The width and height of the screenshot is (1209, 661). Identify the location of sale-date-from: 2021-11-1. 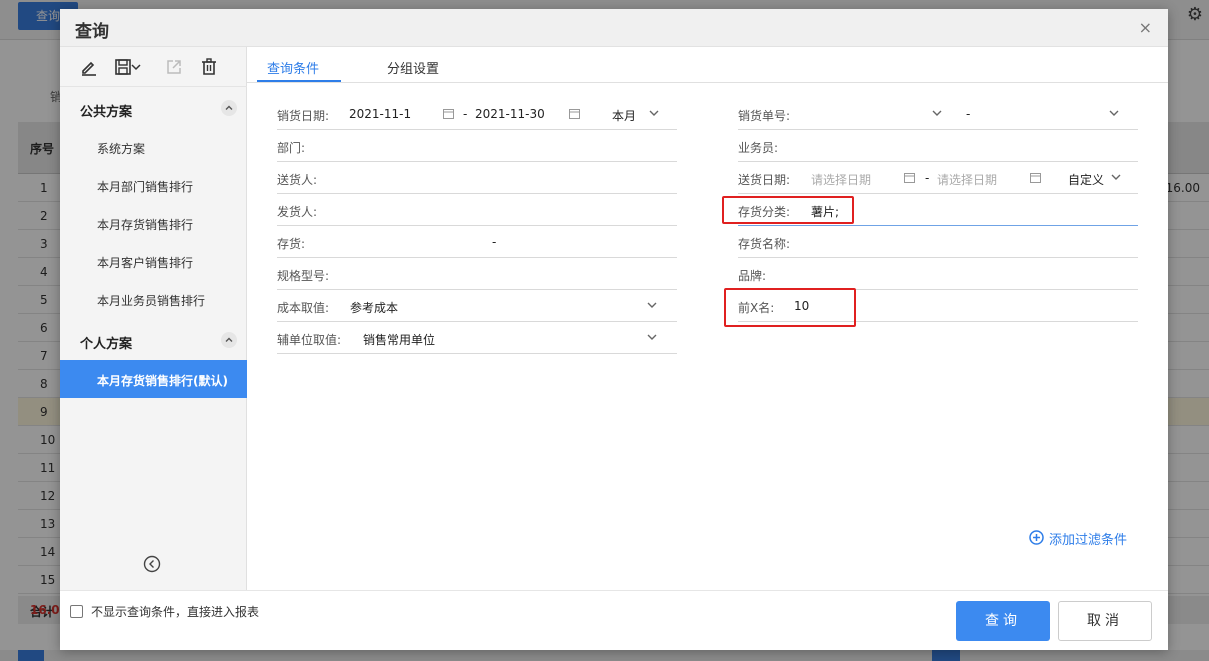
(380, 114).